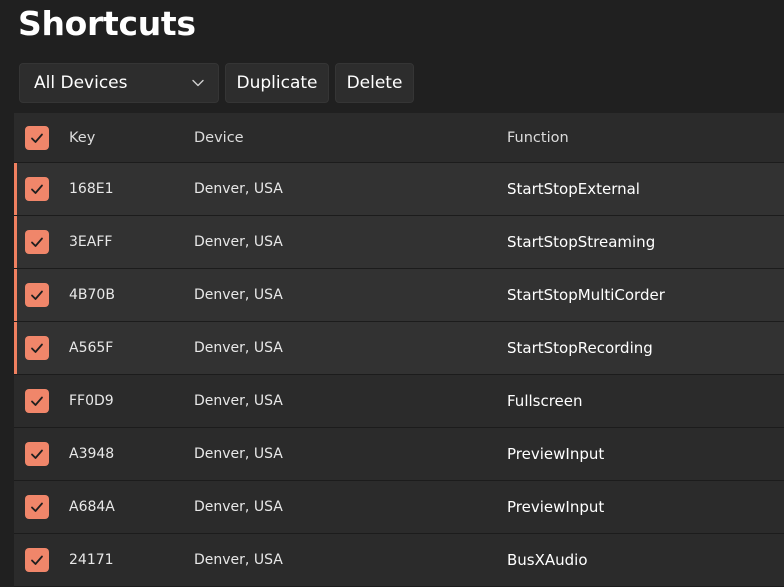 The width and height of the screenshot is (784, 587). Describe the element at coordinates (581, 242) in the screenshot. I see `row-function: StartStopStreaming` at that location.